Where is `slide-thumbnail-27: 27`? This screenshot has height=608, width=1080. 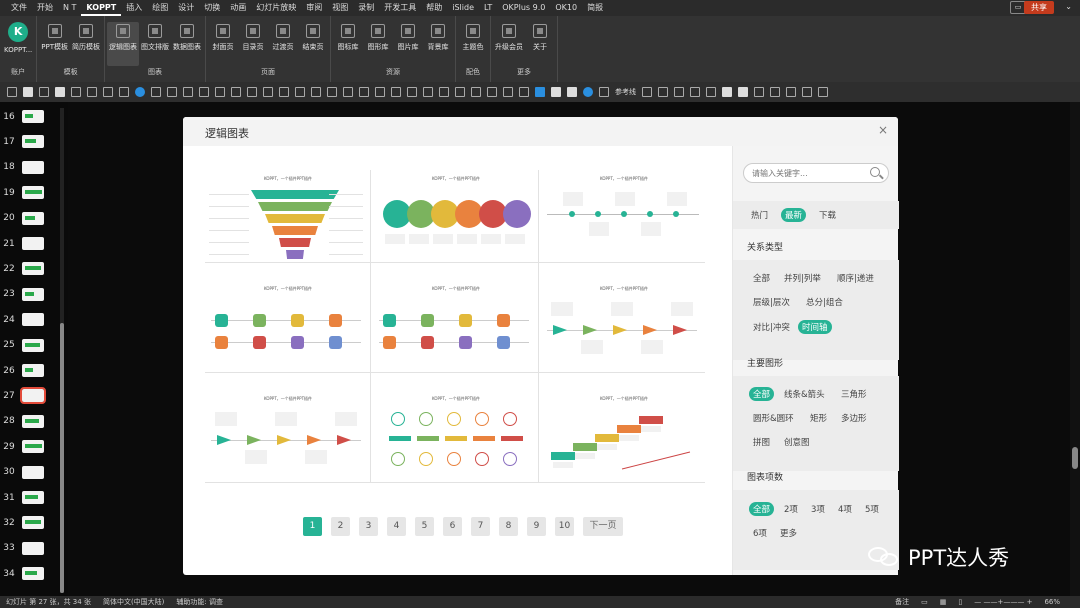
slide-thumbnail-27: 27 is located at coordinates (30, 395).